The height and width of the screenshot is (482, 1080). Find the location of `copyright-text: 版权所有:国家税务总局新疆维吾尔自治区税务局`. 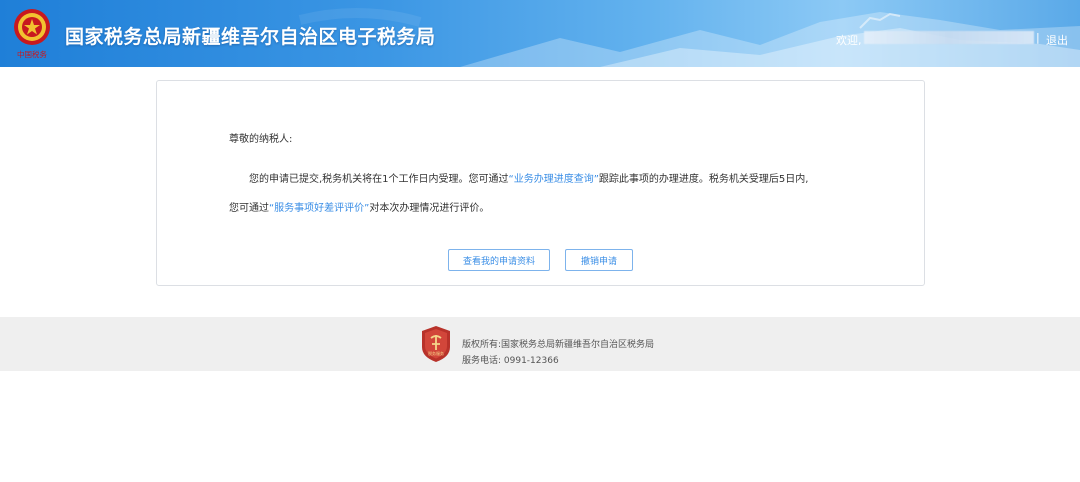

copyright-text: 版权所有:国家税务总局新疆维吾尔自治区税务局 is located at coordinates (558, 345).